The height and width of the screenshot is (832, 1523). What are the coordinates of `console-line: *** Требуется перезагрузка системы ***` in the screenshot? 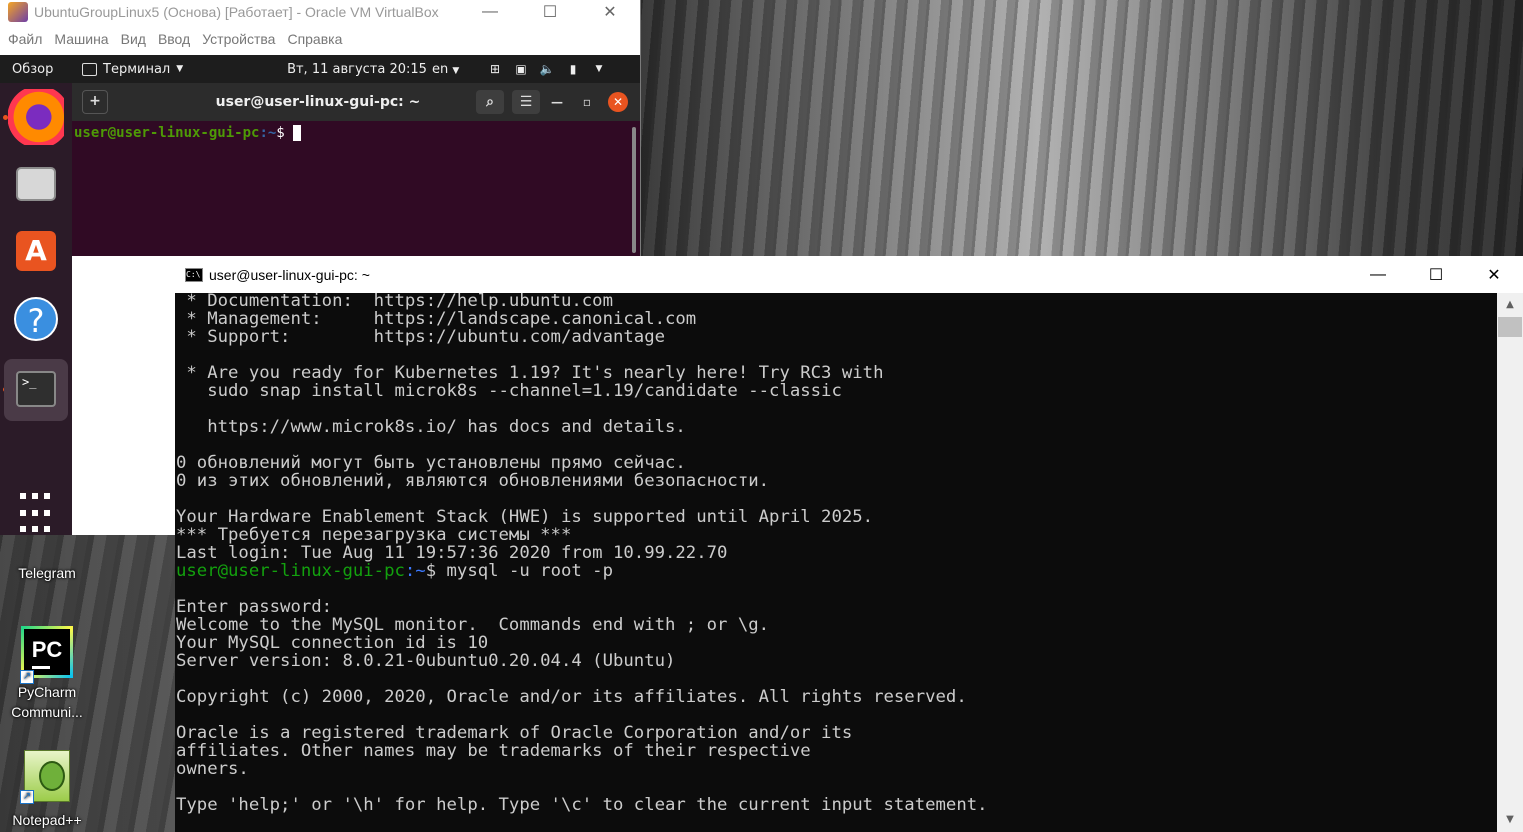 It's located at (374, 535).